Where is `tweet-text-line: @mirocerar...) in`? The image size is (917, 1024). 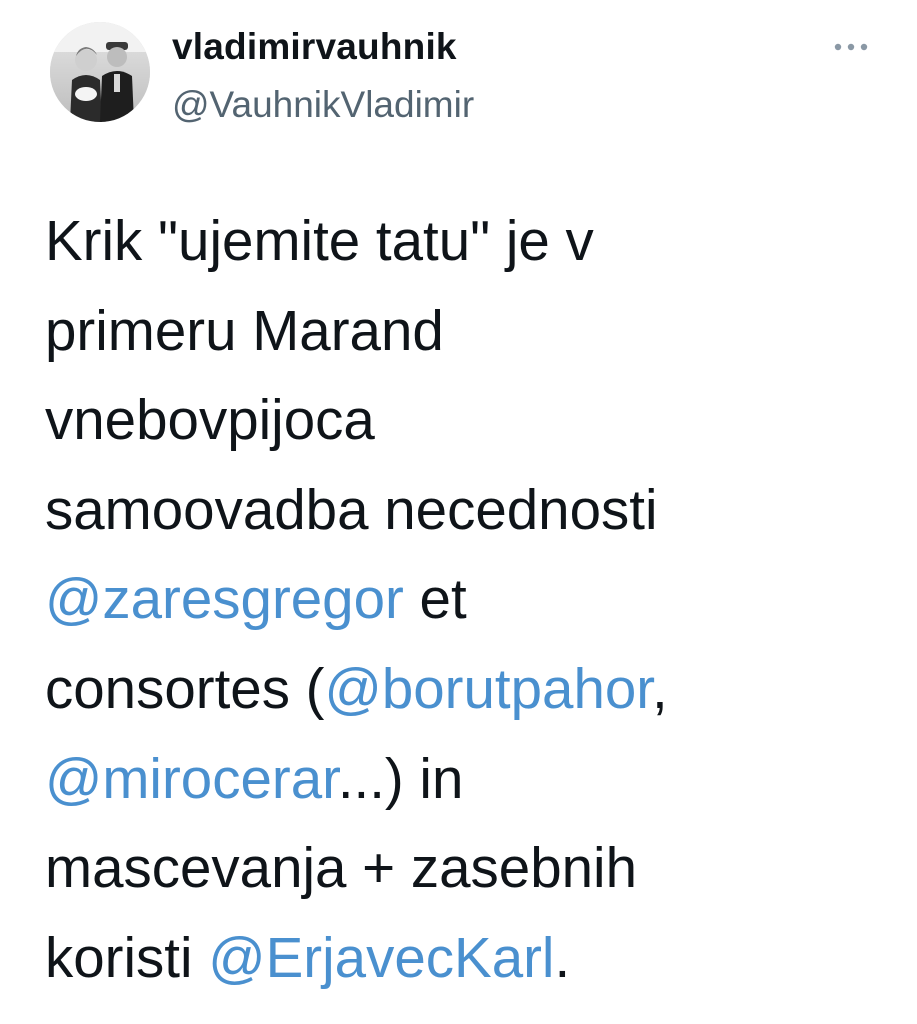 tweet-text-line: @mirocerar...) in is located at coordinates (465, 779).